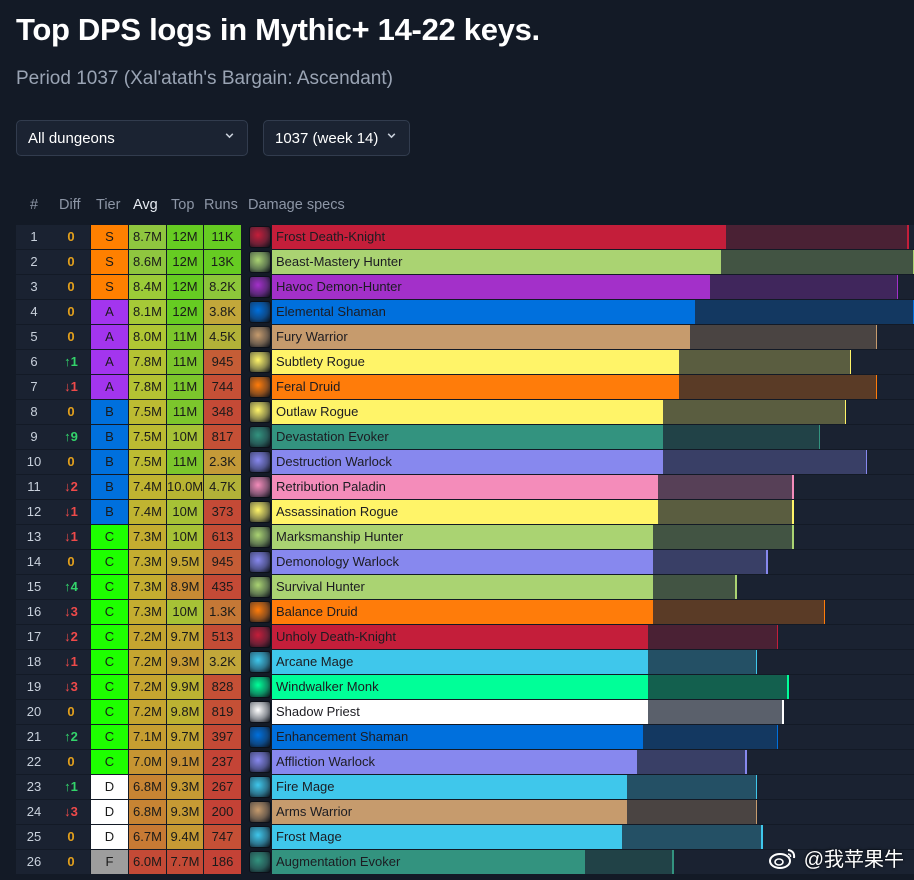 This screenshot has width=914, height=880. I want to click on spec-bar: Shadow Priest, so click(593, 712).